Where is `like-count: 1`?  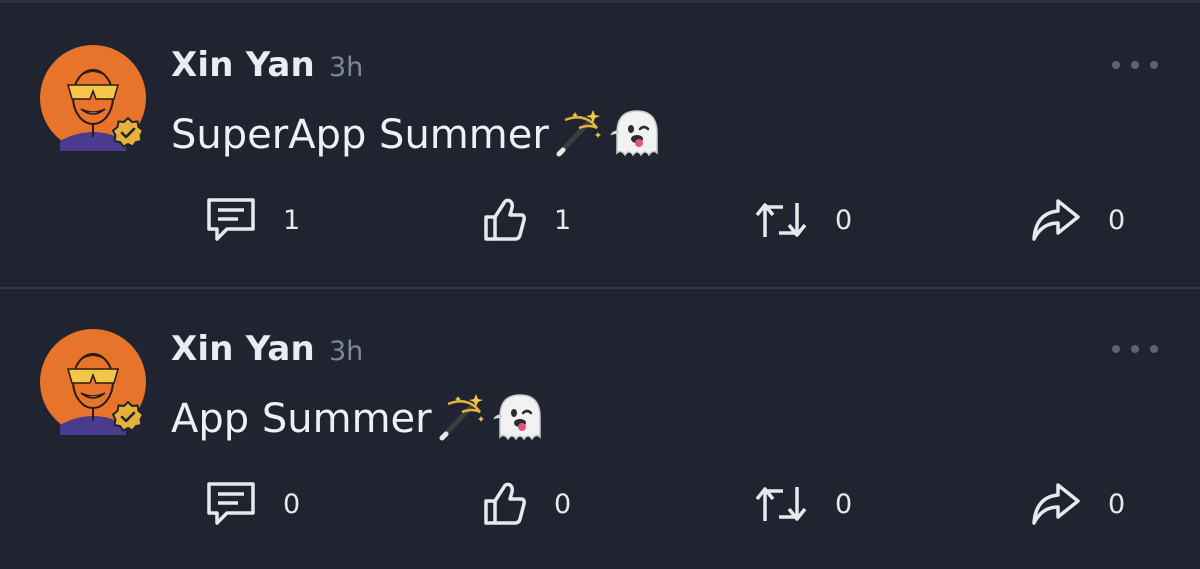
like-count: 1 is located at coordinates (563, 220).